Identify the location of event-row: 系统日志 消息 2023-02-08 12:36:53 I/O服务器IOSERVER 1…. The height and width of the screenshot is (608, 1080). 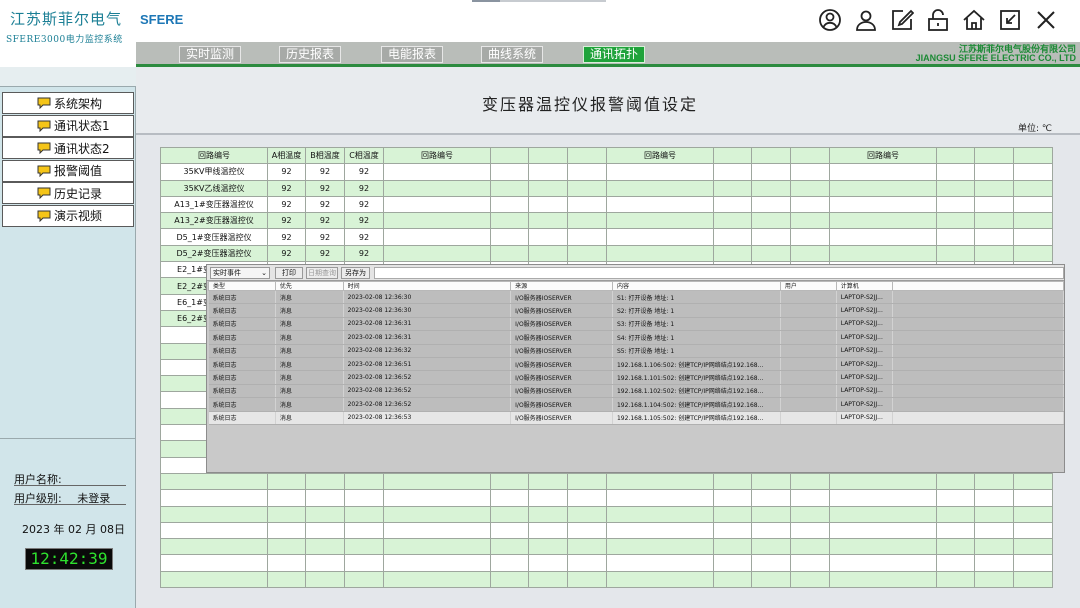
(636, 418).